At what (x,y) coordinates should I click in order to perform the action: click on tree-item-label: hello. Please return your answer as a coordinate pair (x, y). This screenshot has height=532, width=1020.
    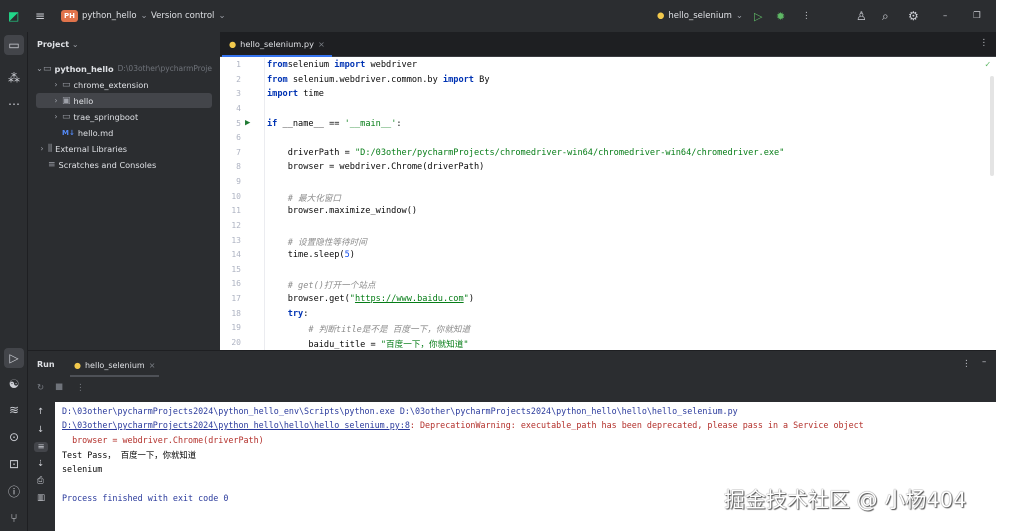
    Looking at the image, I should click on (83, 100).